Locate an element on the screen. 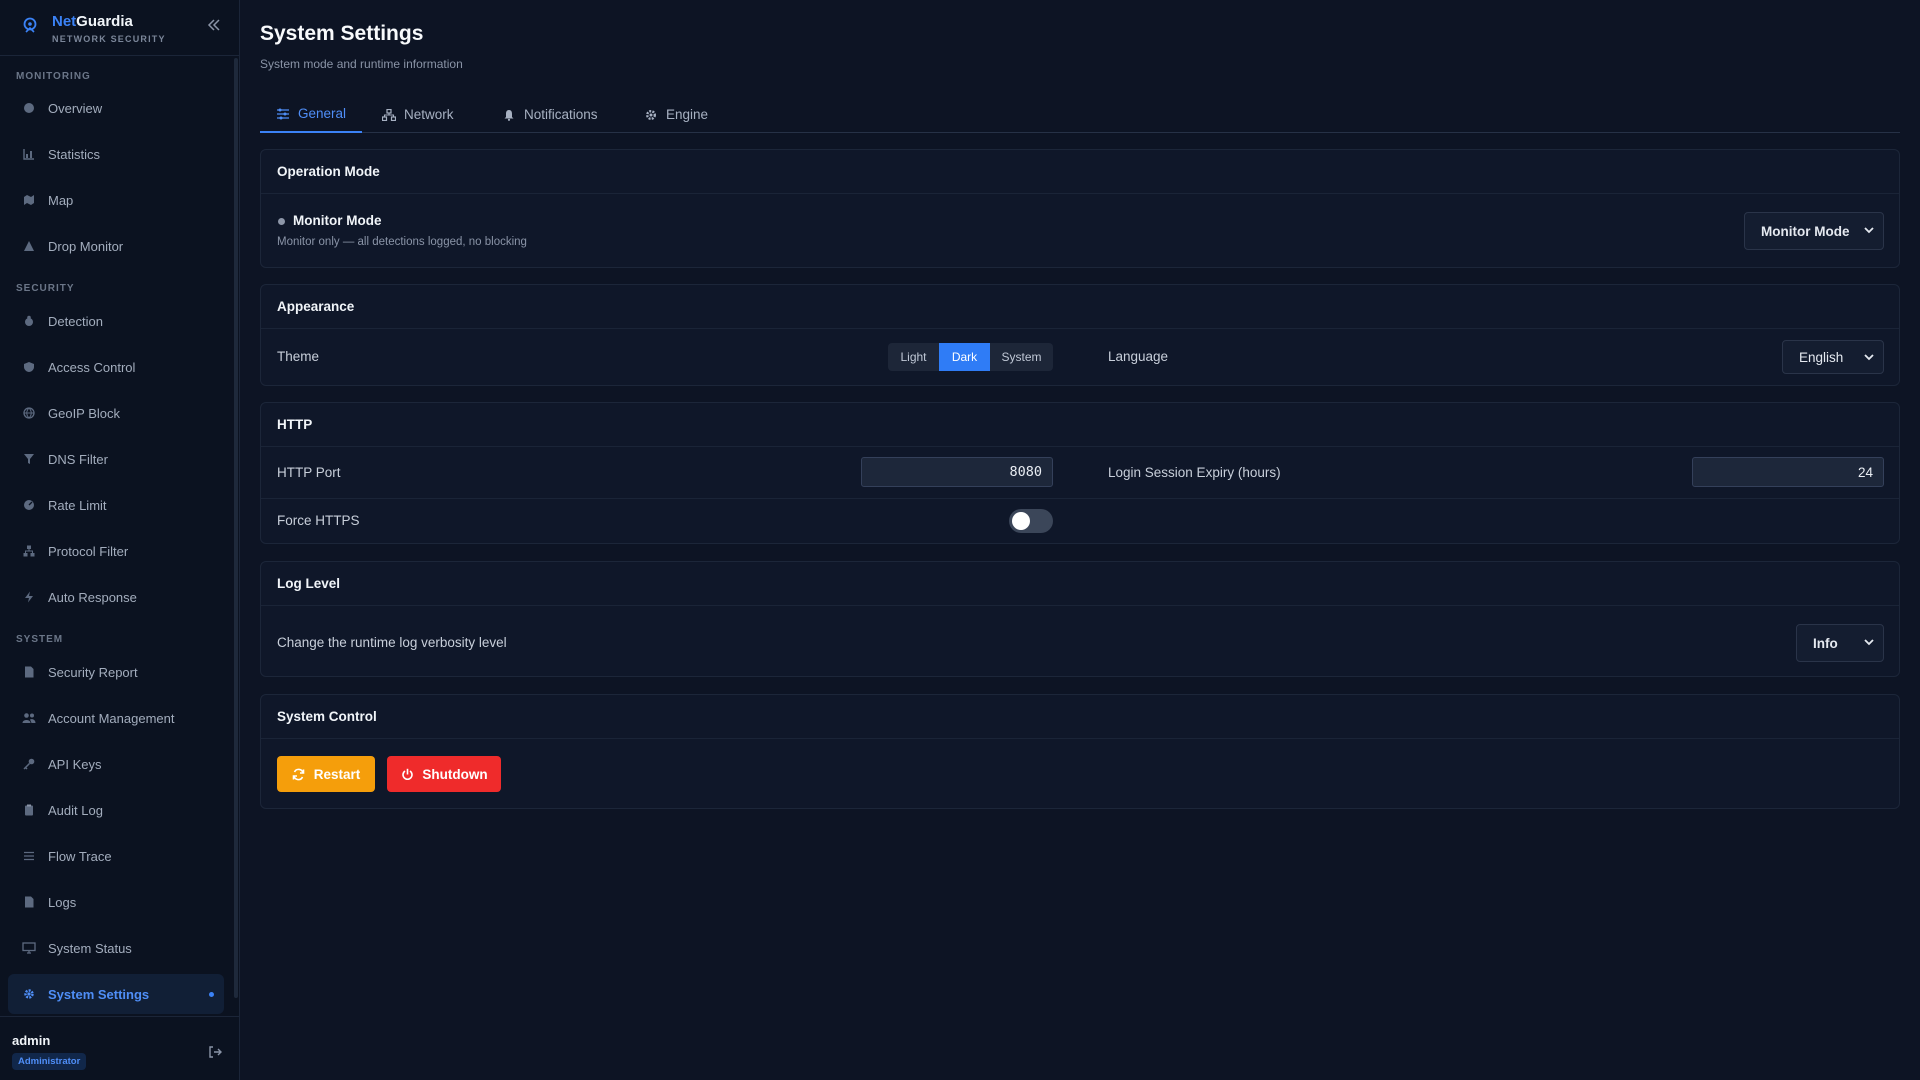  sidebar-item-geoip-block: GeoIP Block is located at coordinates (116, 413).